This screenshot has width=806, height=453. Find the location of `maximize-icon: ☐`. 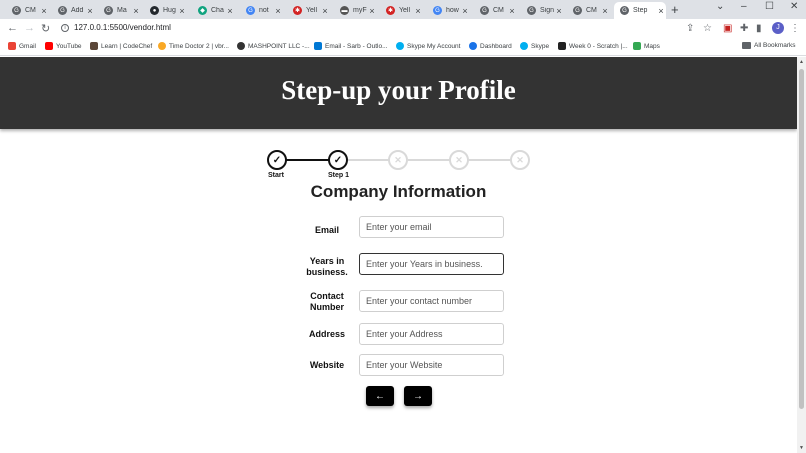

maximize-icon: ☐ is located at coordinates (769, 6).